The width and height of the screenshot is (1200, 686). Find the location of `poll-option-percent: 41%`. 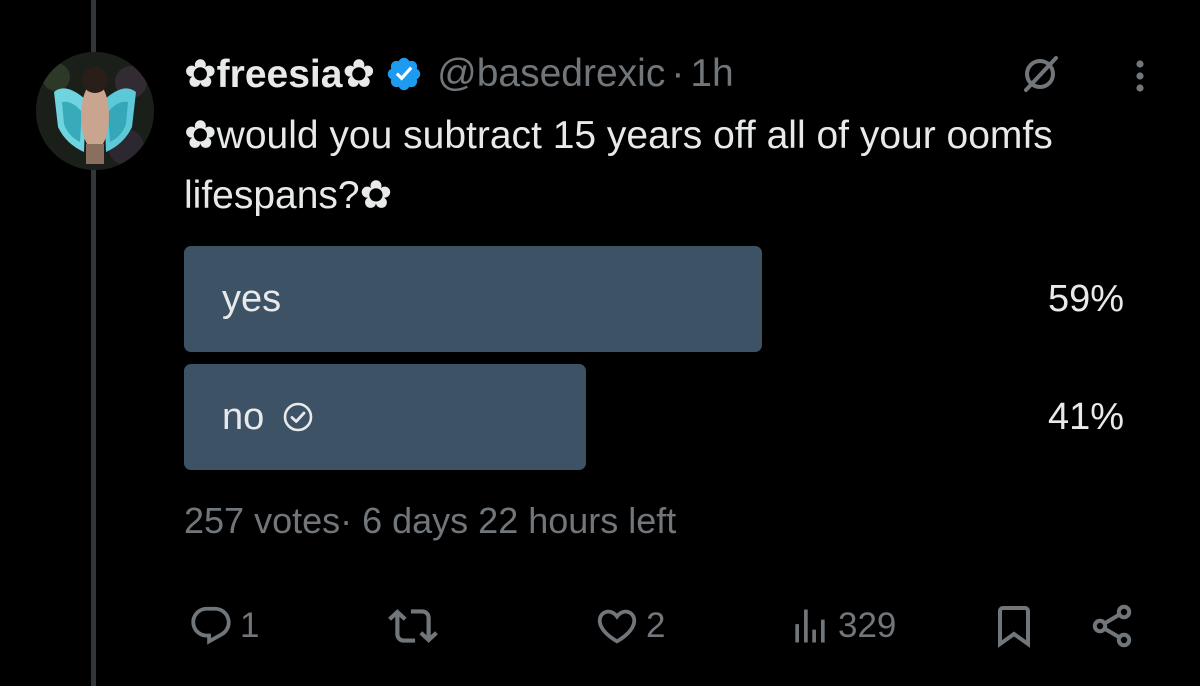

poll-option-percent: 41% is located at coordinates (1085, 416).